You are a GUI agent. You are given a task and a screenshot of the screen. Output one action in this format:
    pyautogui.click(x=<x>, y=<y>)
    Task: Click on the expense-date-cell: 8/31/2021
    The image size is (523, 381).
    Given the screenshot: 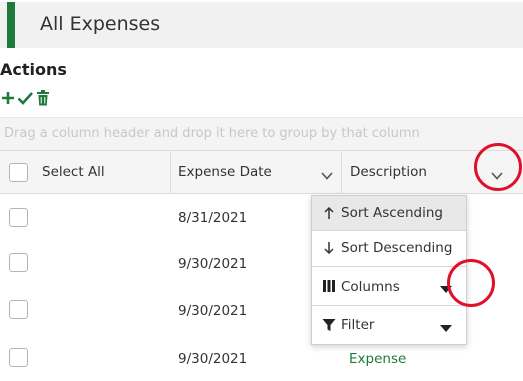 What is the action you would take?
    pyautogui.click(x=213, y=218)
    